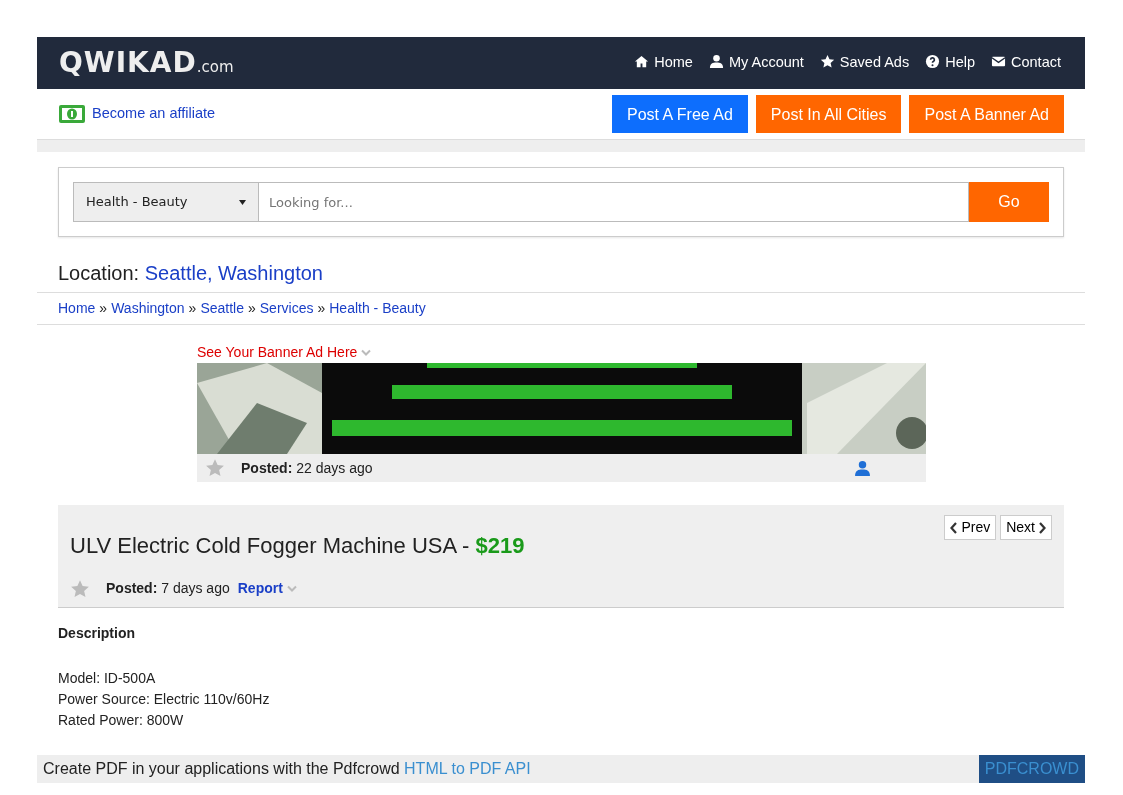  I want to click on pdf-promo-text: Create PDF in your applications with the Pdfcrowd HTML to PDF API, so click(287, 769).